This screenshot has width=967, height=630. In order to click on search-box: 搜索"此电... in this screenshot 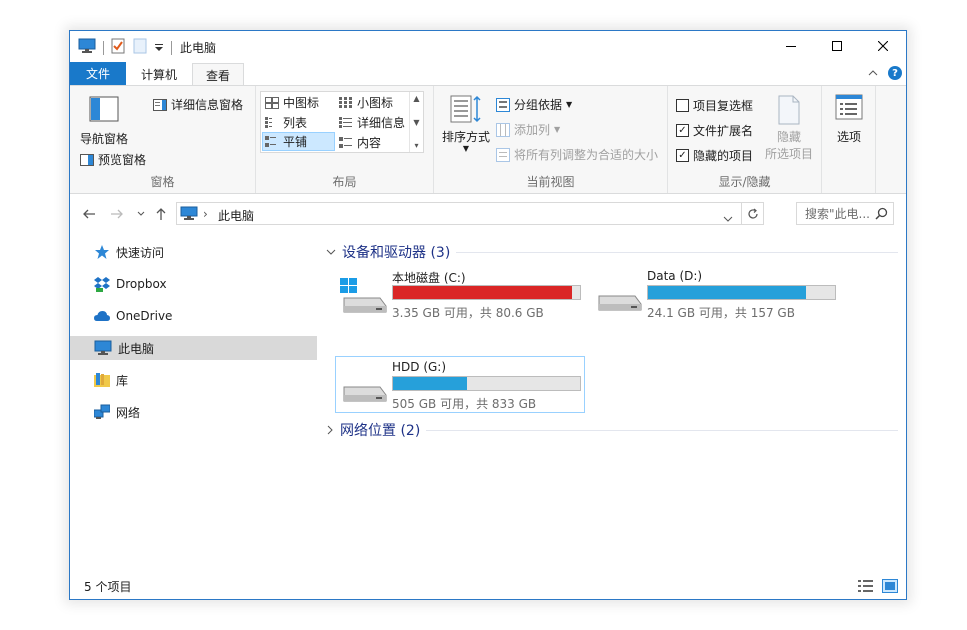, I will do `click(845, 213)`.